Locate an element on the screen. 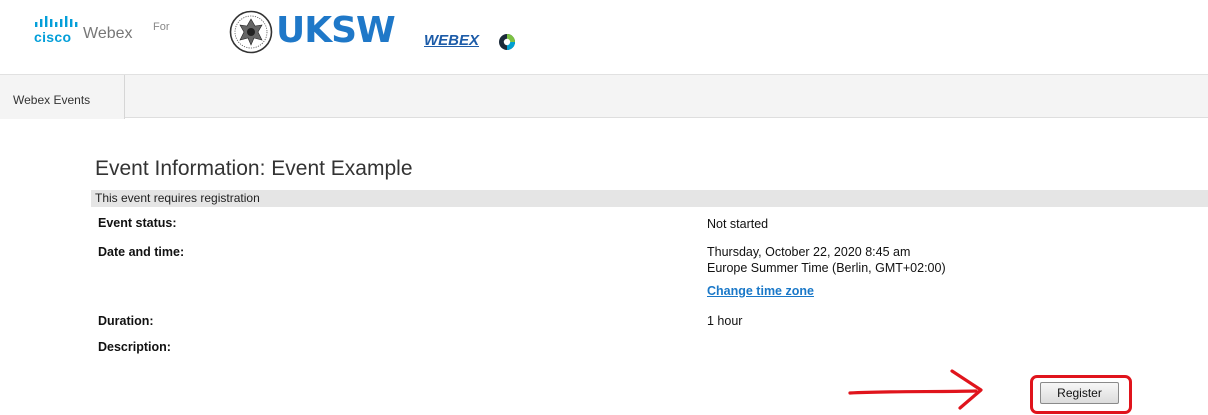 This screenshot has width=1208, height=415. duration-label: Duration: is located at coordinates (126, 321).